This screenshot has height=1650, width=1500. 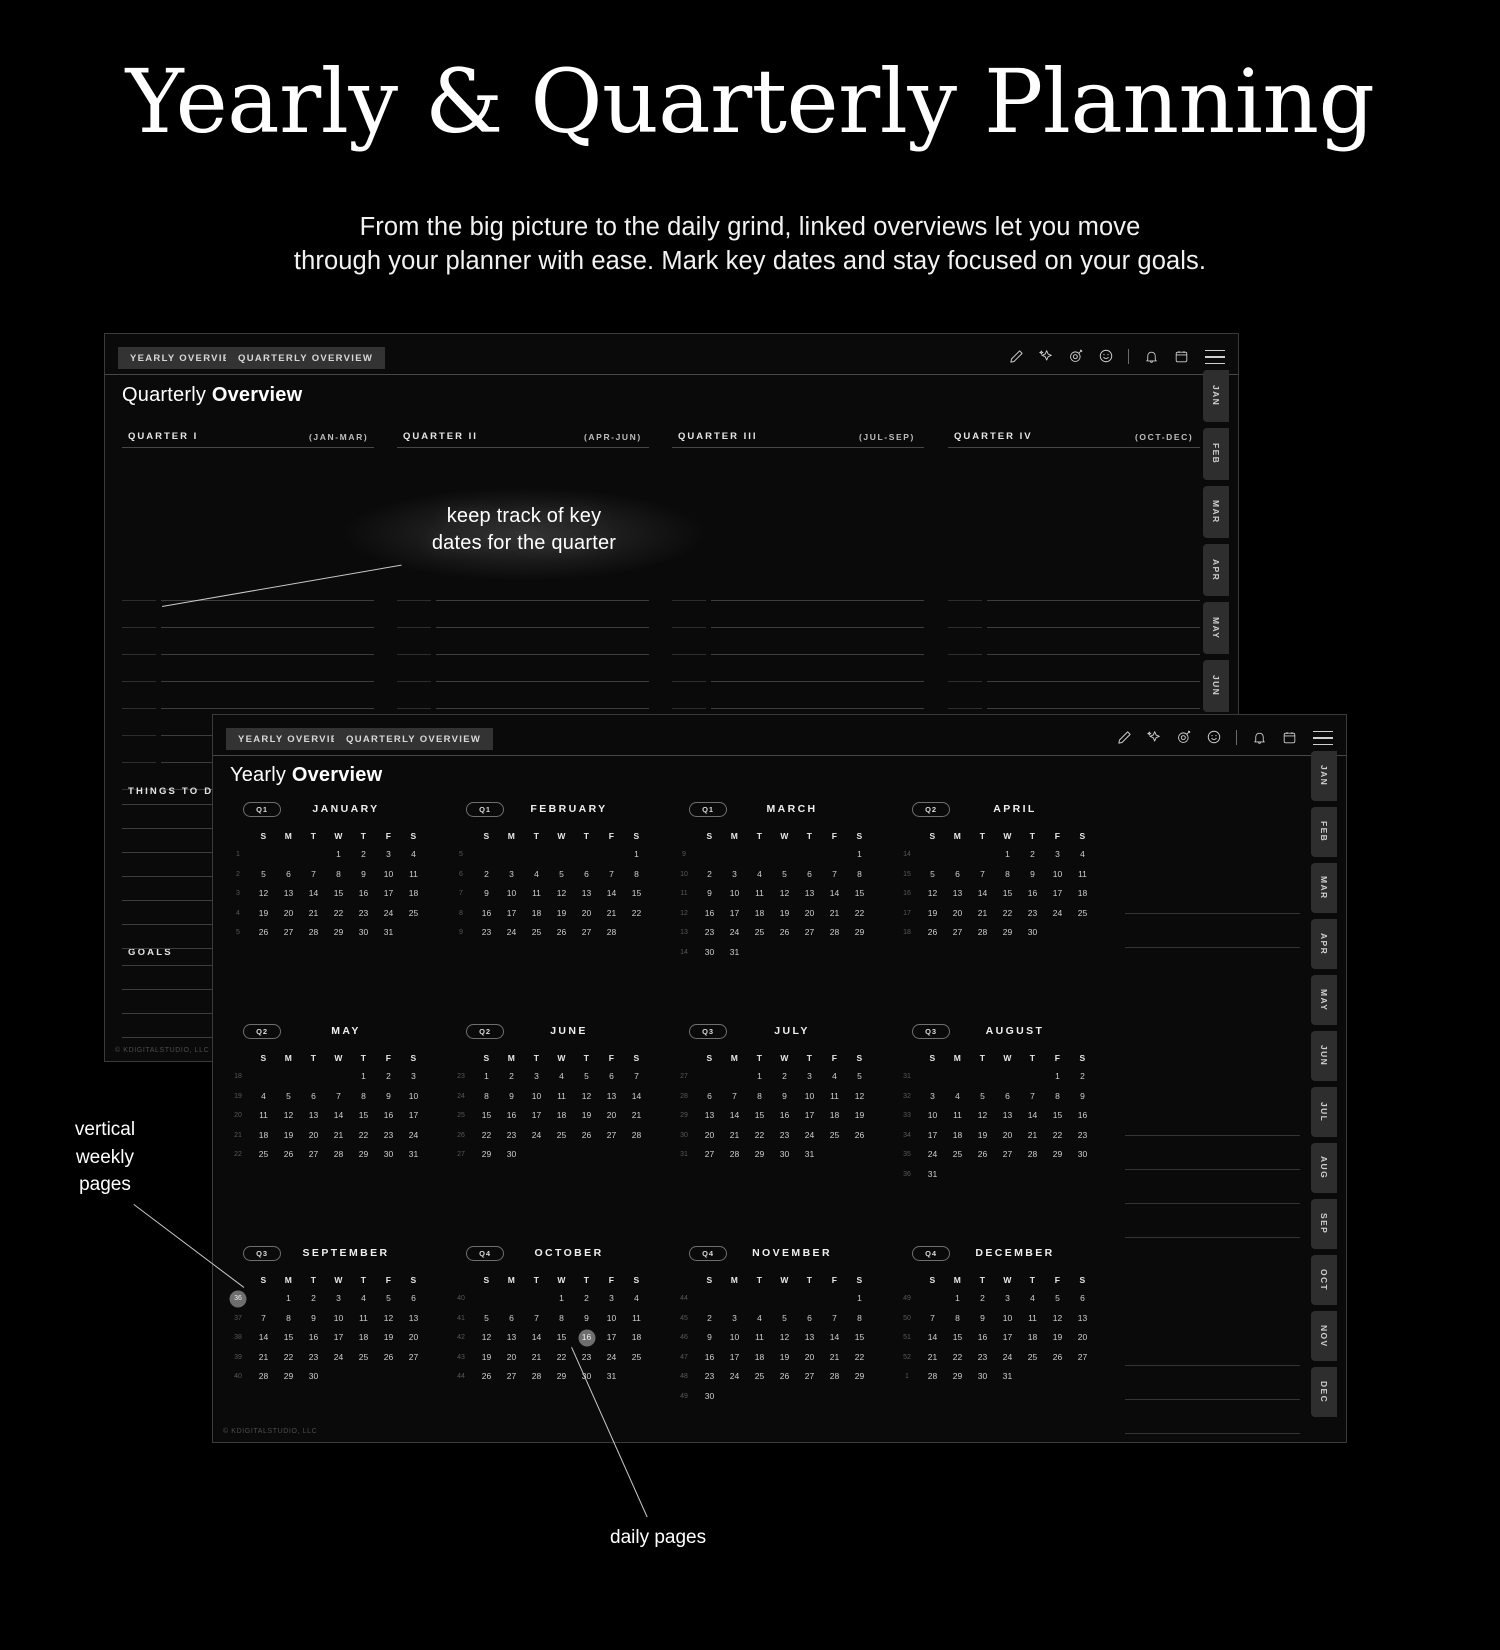 What do you see at coordinates (684, 894) in the screenshot?
I see `week-number: 11` at bounding box center [684, 894].